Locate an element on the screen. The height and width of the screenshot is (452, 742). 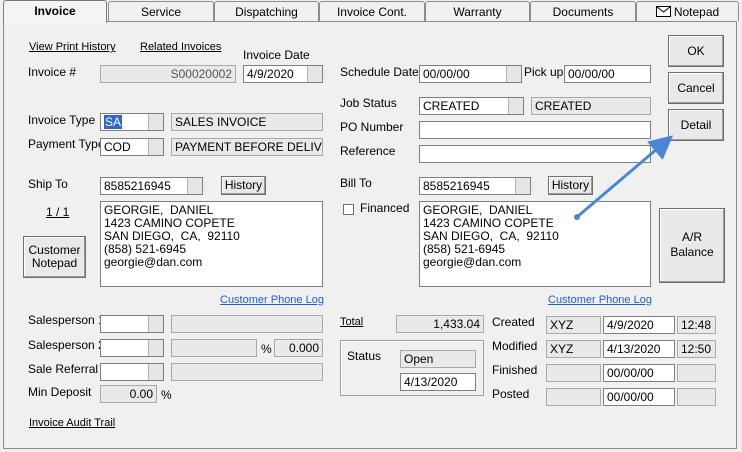
total-amount: 1,433.04 is located at coordinates (440, 324).